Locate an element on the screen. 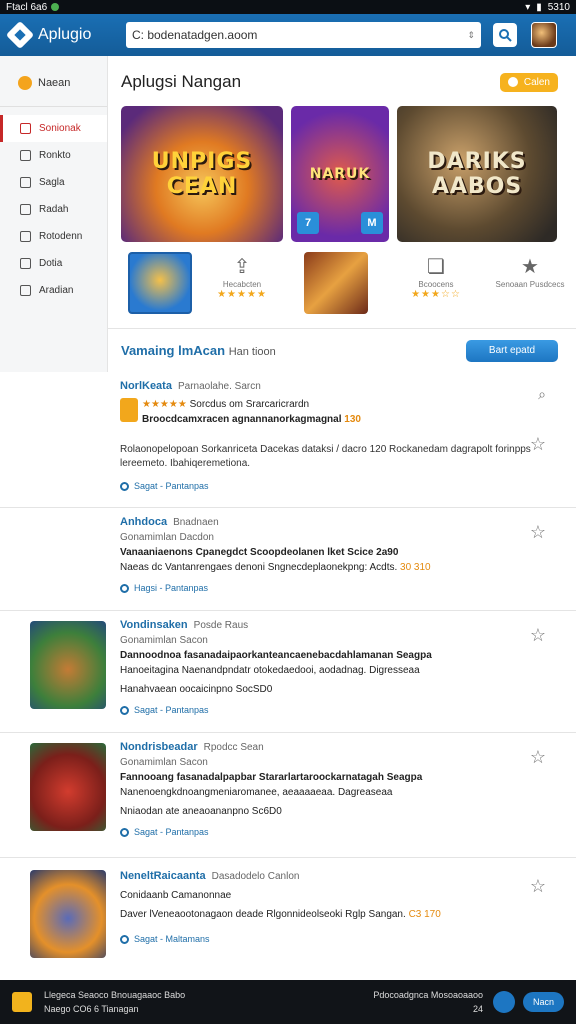 This screenshot has width=576, height=1024. close-box-icon is located at coordinates (25, 290).